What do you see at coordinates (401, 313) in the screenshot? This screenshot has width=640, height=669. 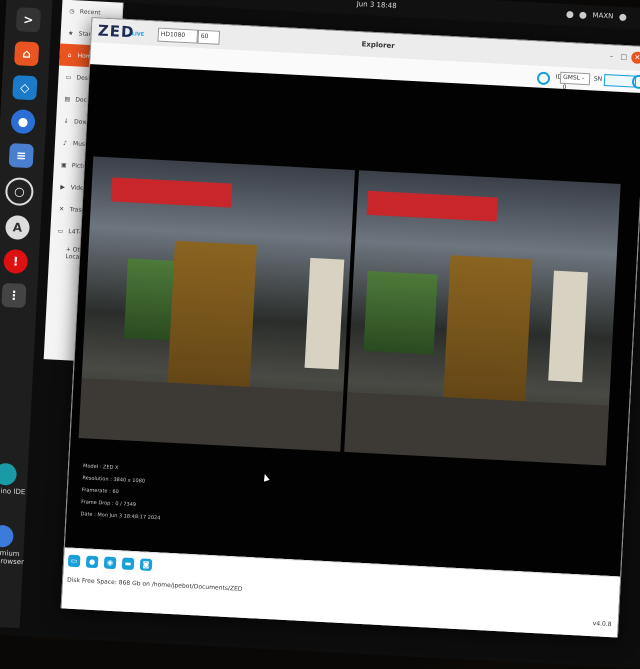 I see `trees` at bounding box center [401, 313].